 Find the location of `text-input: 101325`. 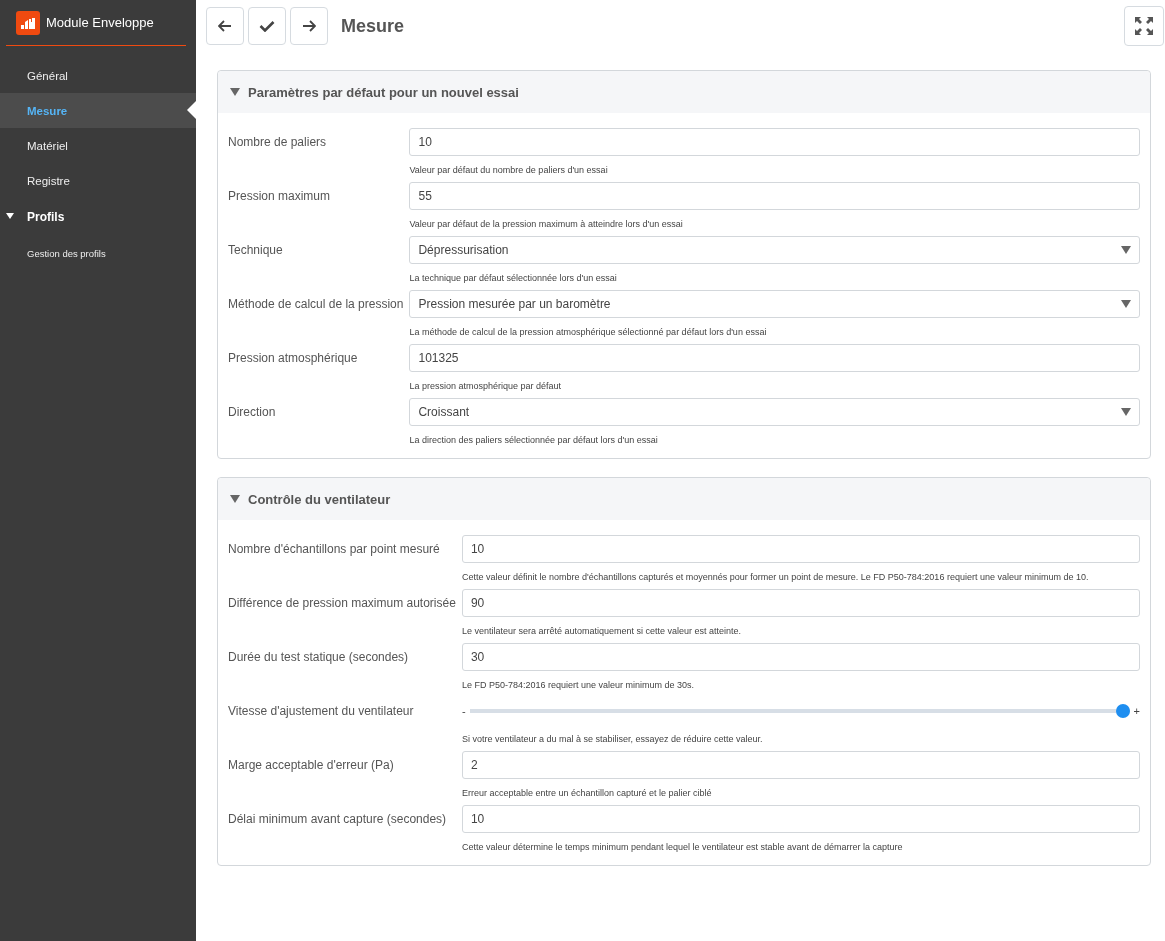

text-input: 101325 is located at coordinates (774, 358).